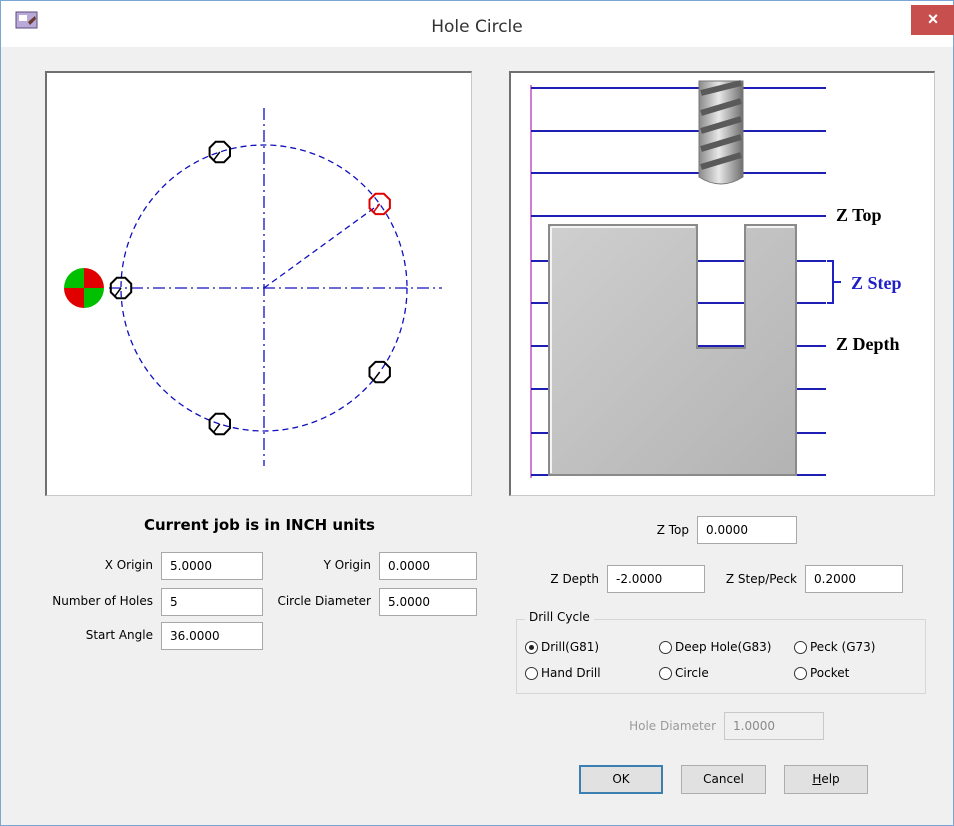  I want to click on radio-label: Deep Hole(G83), so click(723, 647).